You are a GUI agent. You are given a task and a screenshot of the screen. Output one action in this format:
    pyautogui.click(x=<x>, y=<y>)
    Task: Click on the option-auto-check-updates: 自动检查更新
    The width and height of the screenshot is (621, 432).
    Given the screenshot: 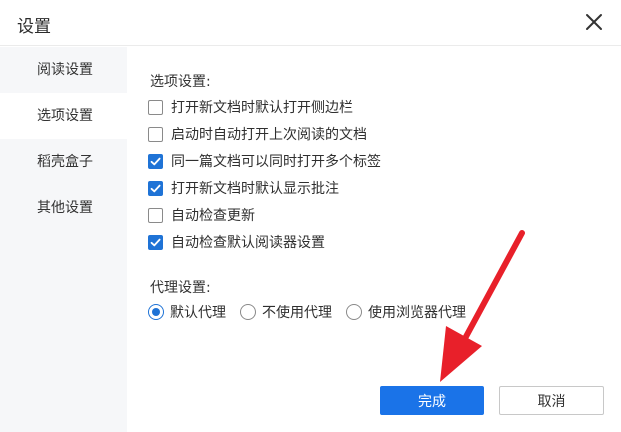 What is the action you would take?
    pyautogui.click(x=201, y=215)
    